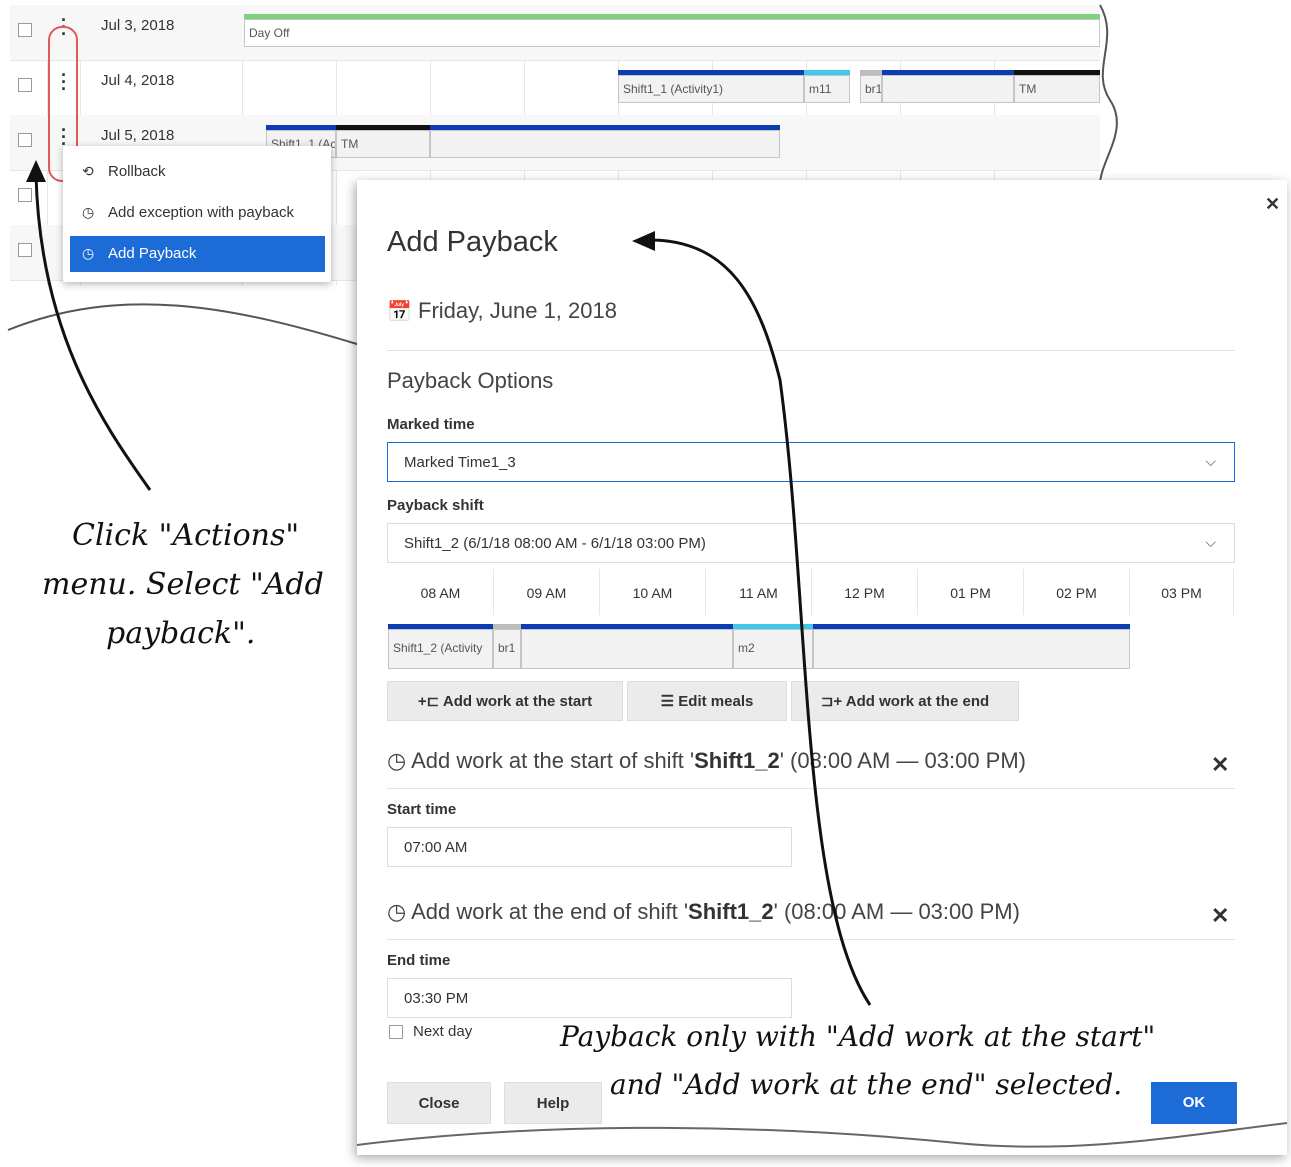 The width and height of the screenshot is (1291, 1167). What do you see at coordinates (866, 1084) in the screenshot?
I see `right-note-line: and "Add work at the end" selected.` at bounding box center [866, 1084].